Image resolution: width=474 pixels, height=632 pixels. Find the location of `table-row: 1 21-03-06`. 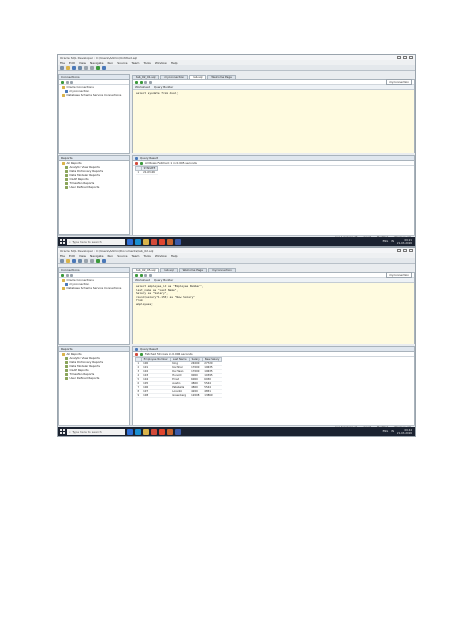

table-row: 1 21-03-06 is located at coordinates (146, 172).